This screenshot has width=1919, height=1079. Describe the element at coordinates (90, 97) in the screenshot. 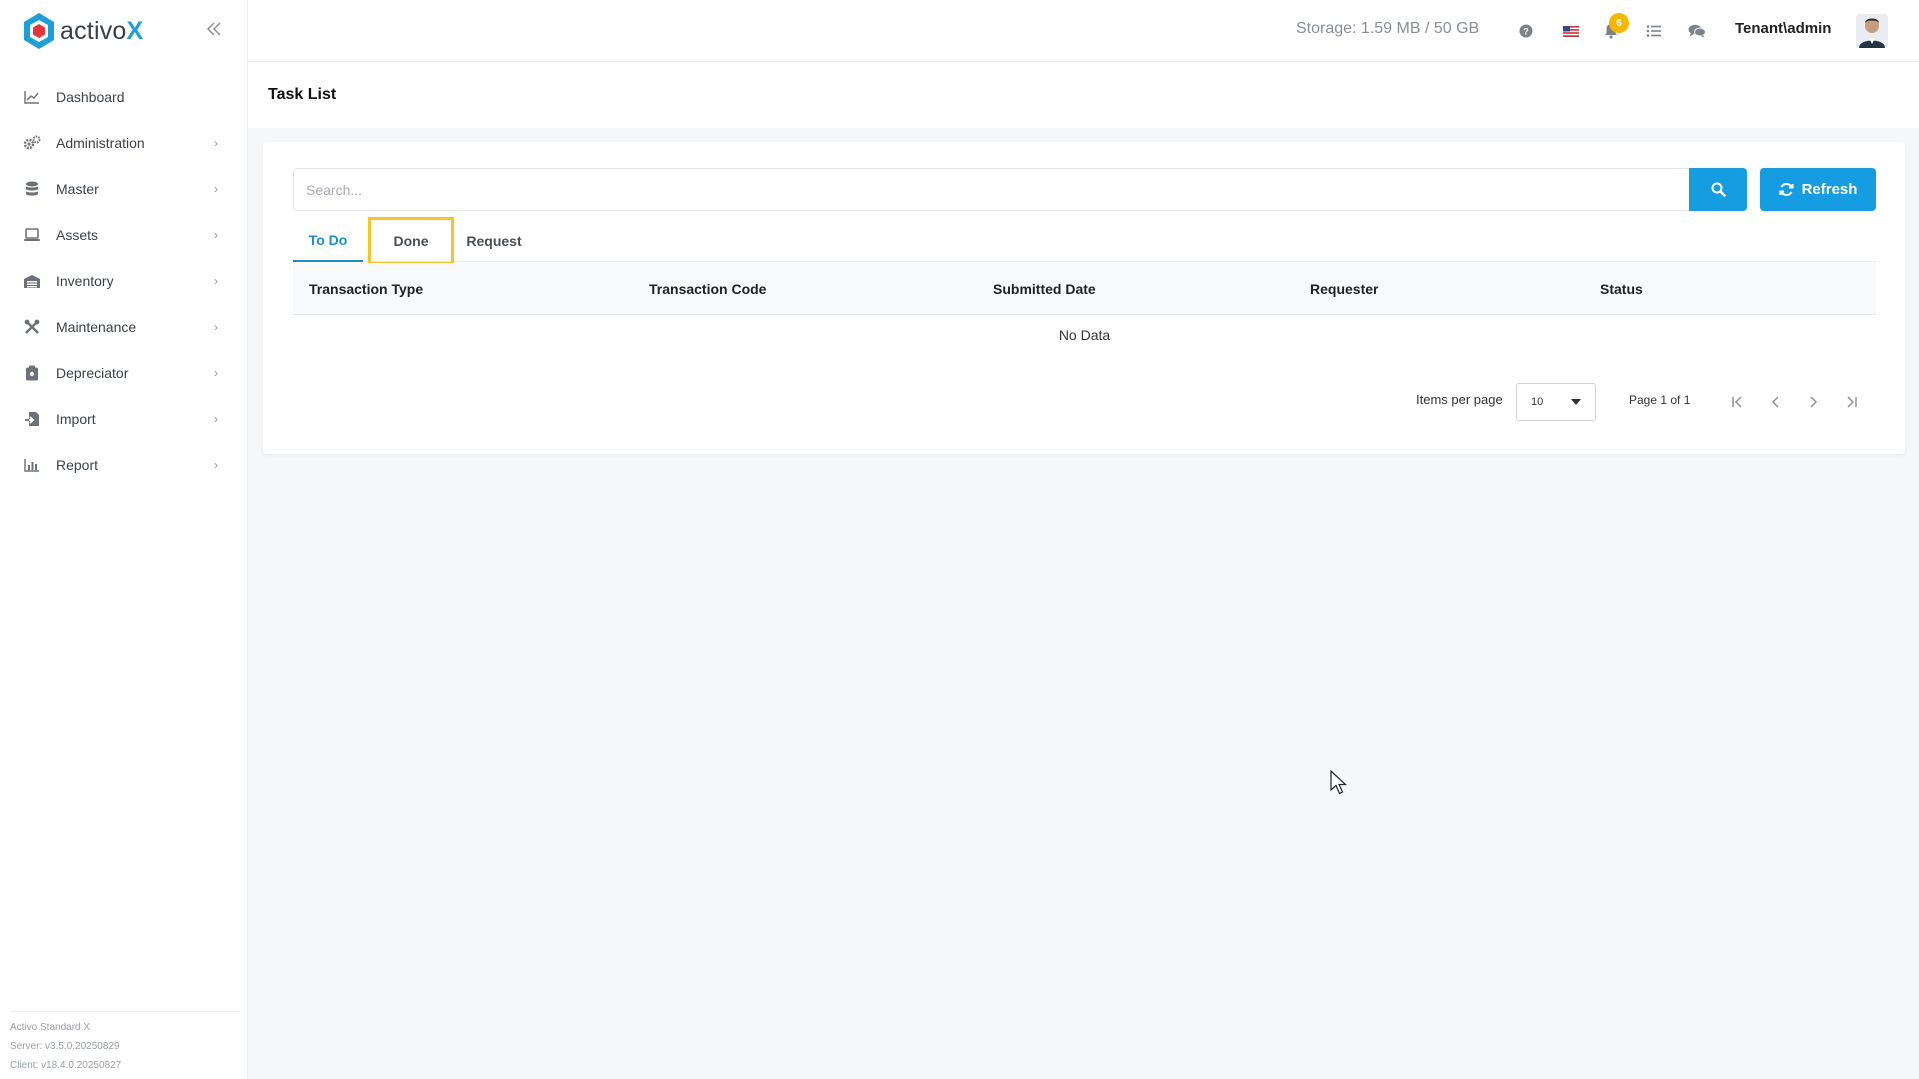

I see `sidebar-item-label: Dashboard` at that location.